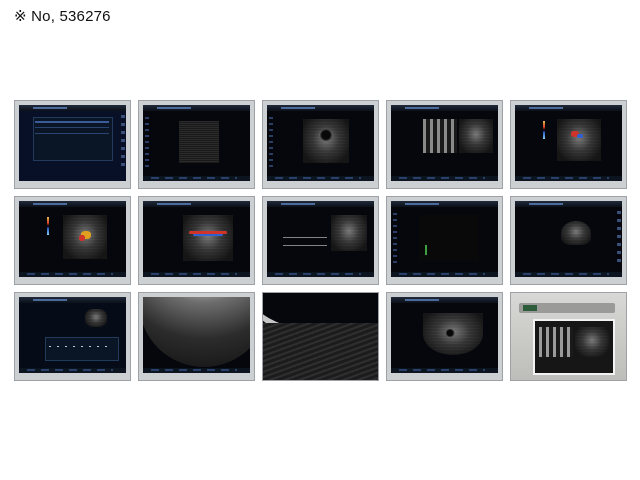 Image resolution: width=640 pixels, height=480 pixels. Describe the element at coordinates (62, 16) in the screenshot. I see `lot-number-label: ※ No, 536276` at that location.